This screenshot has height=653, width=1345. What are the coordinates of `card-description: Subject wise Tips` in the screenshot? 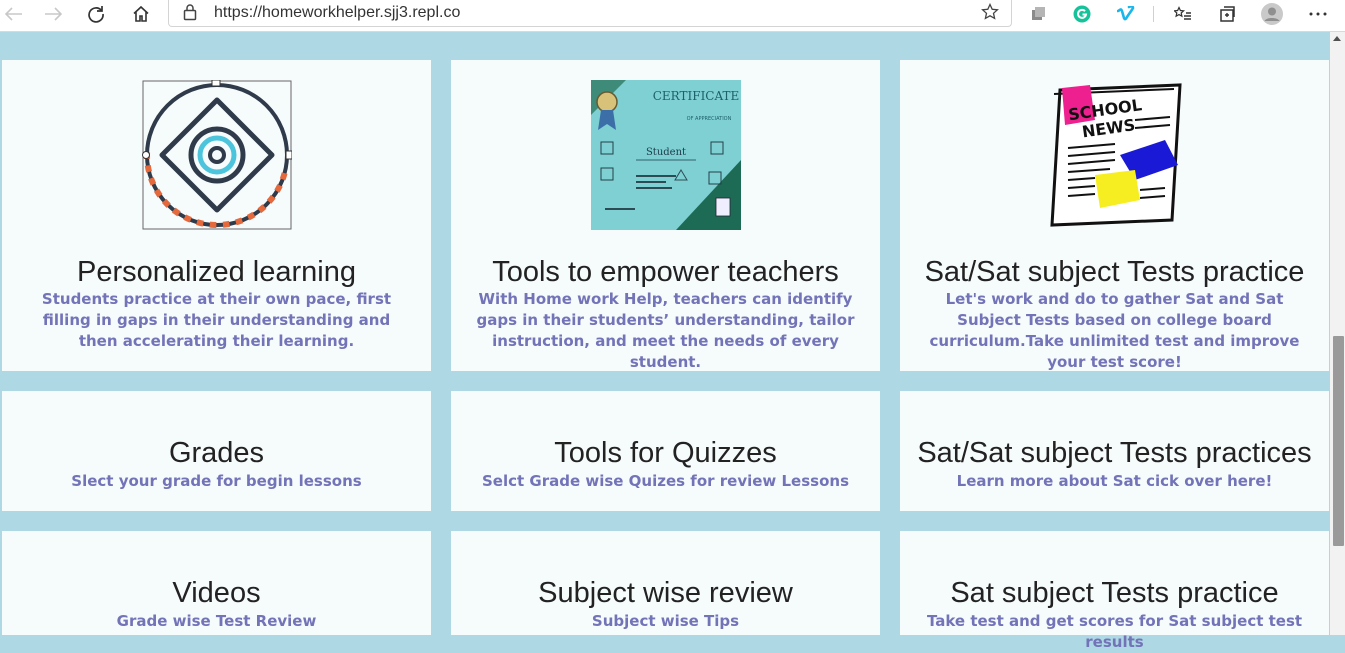 It's located at (665, 621).